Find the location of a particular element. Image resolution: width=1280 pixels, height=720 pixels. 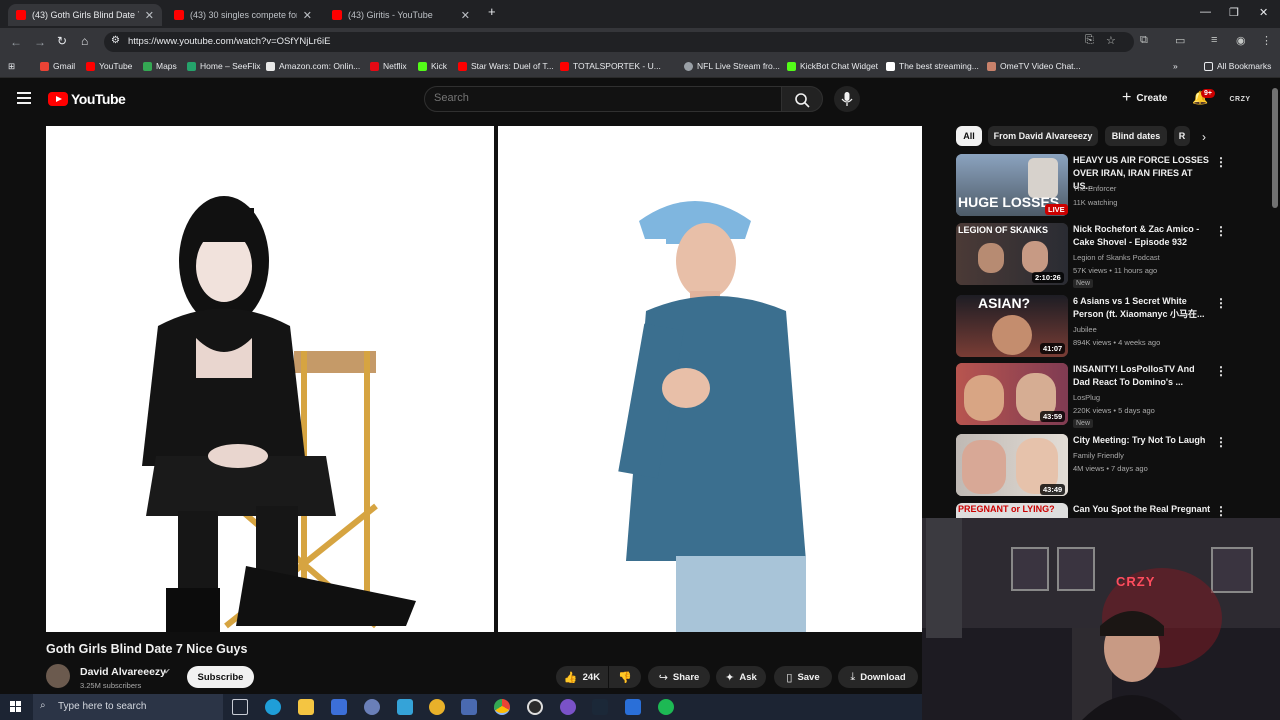

apps-icon: ⊞ is located at coordinates (11, 66).